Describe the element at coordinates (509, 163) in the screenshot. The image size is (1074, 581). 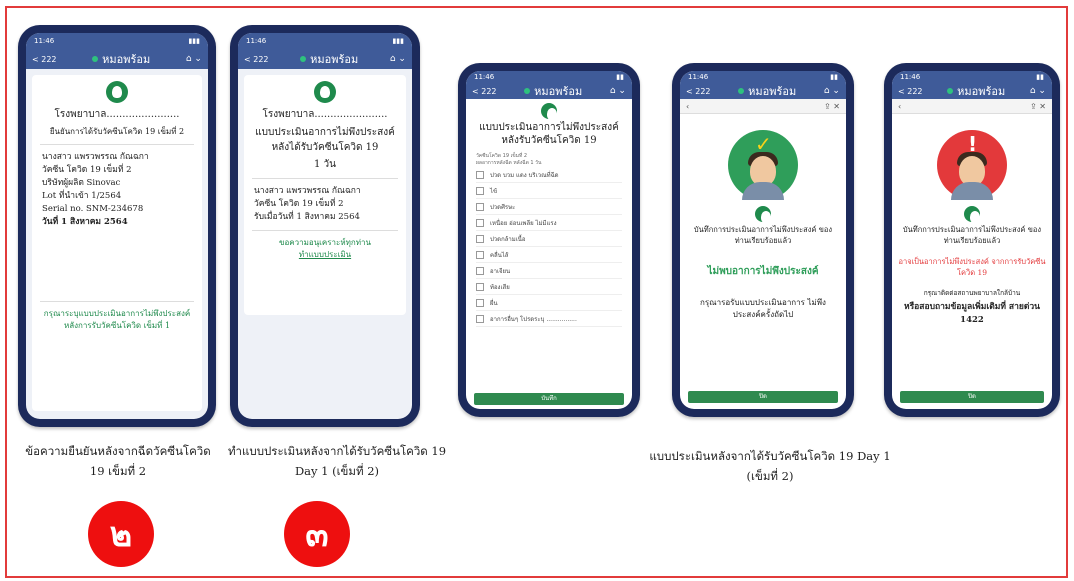
I see `form-meta-time: ผลอาการหลังฉีด หลังฉีด 1 วัน` at that location.